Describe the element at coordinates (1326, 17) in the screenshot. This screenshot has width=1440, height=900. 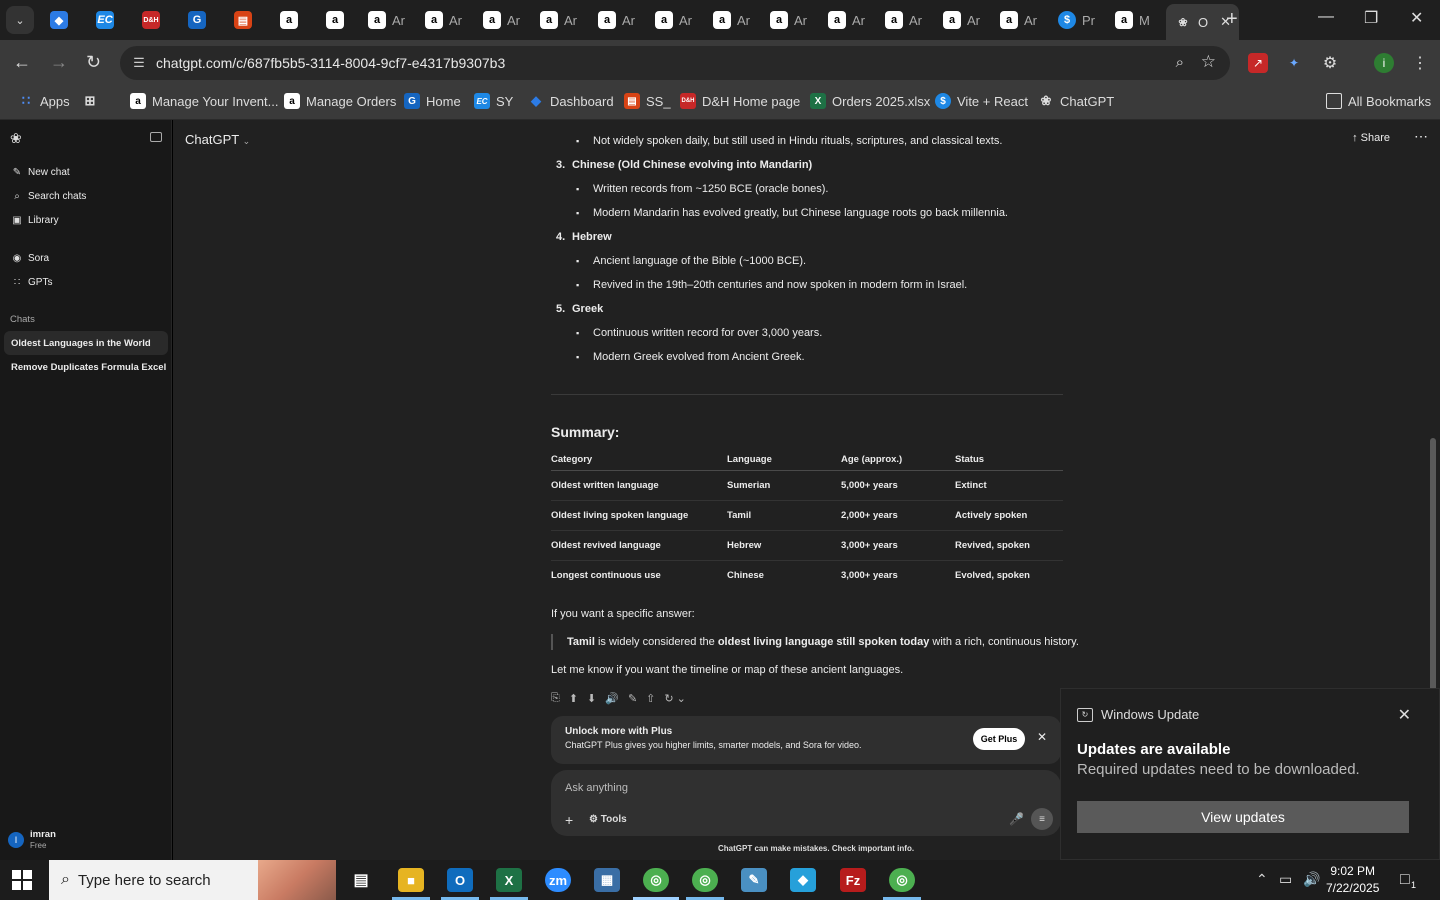
I see `minimize-button: —` at that location.